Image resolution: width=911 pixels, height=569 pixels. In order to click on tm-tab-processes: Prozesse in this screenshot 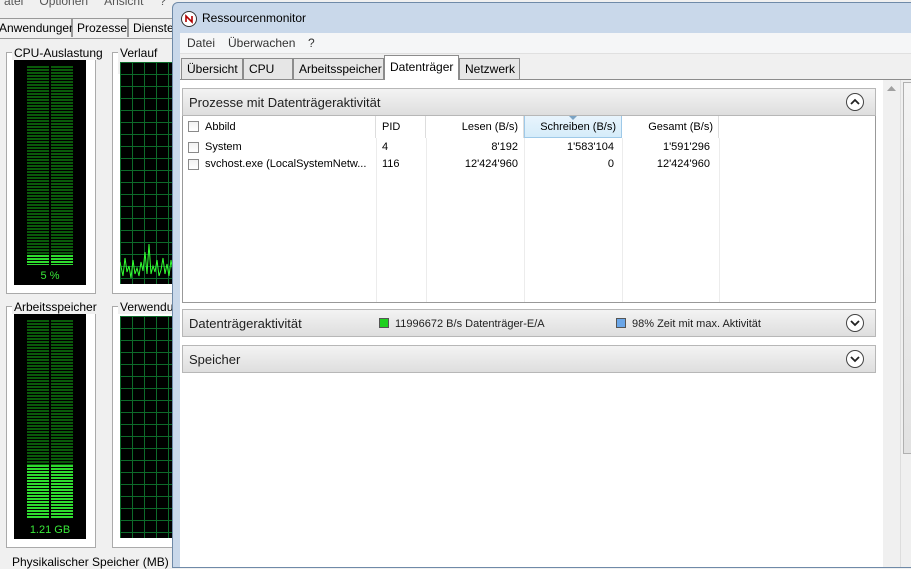, I will do `click(100, 27)`.